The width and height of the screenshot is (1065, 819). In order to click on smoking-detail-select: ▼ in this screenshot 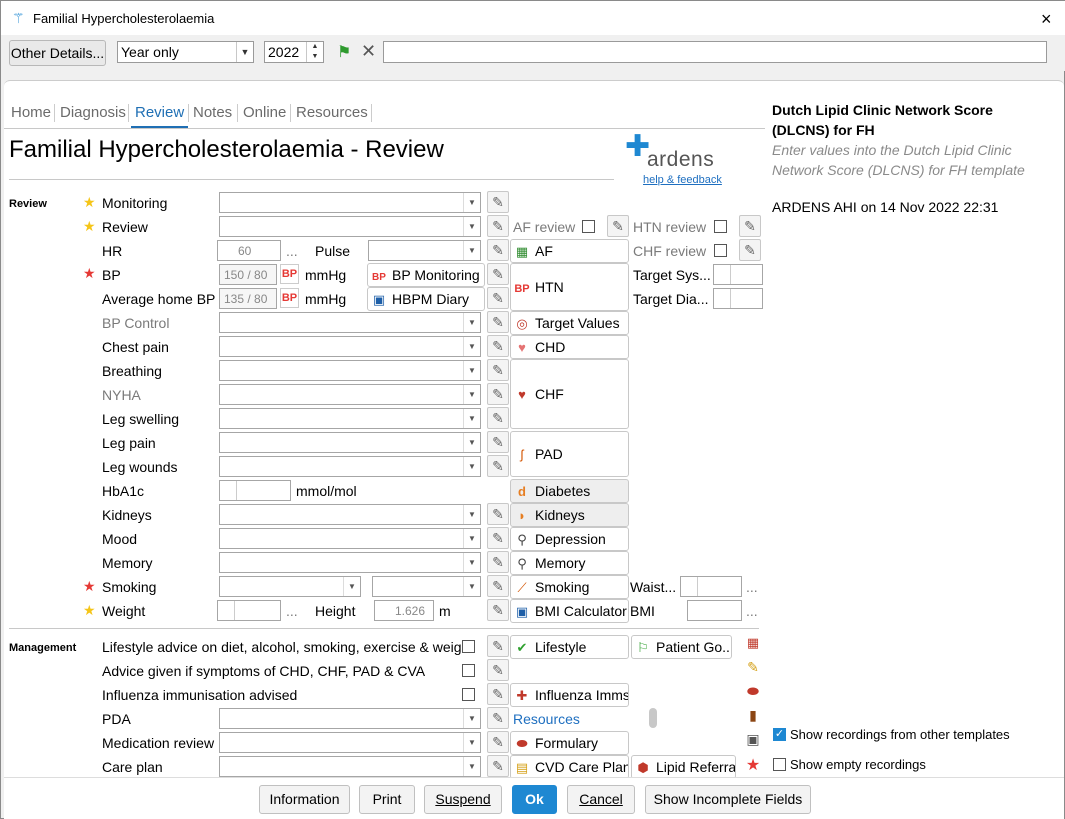, I will do `click(426, 586)`.